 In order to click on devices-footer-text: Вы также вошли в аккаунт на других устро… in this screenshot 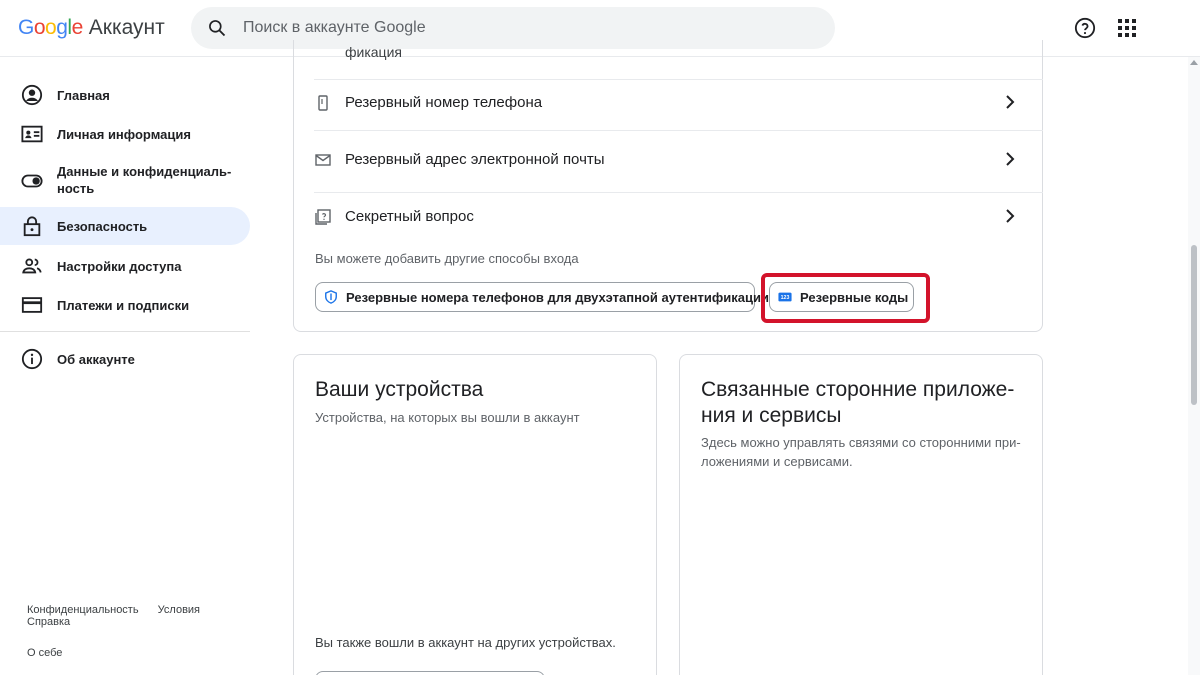, I will do `click(465, 642)`.